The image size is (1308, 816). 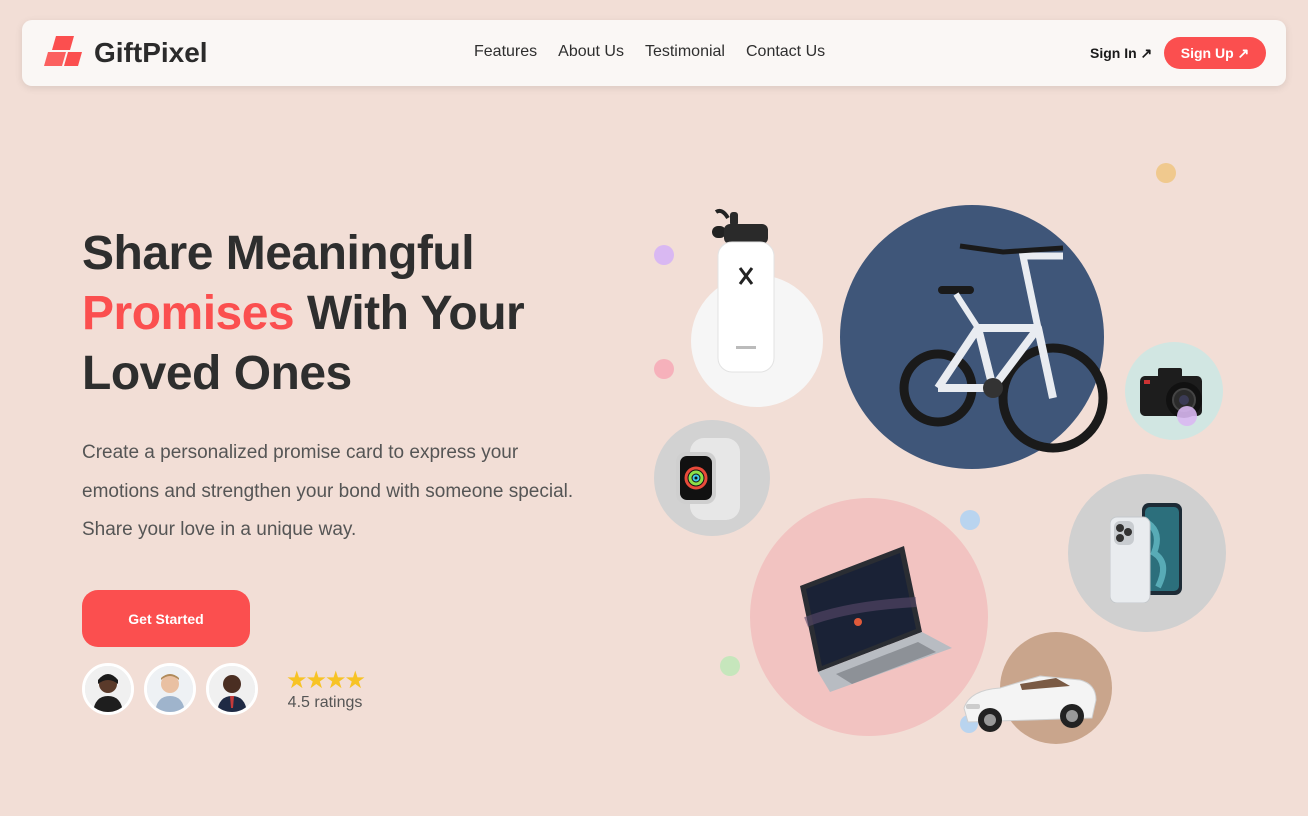 What do you see at coordinates (188, 313) in the screenshot?
I see `hero-title-accent: Promises` at bounding box center [188, 313].